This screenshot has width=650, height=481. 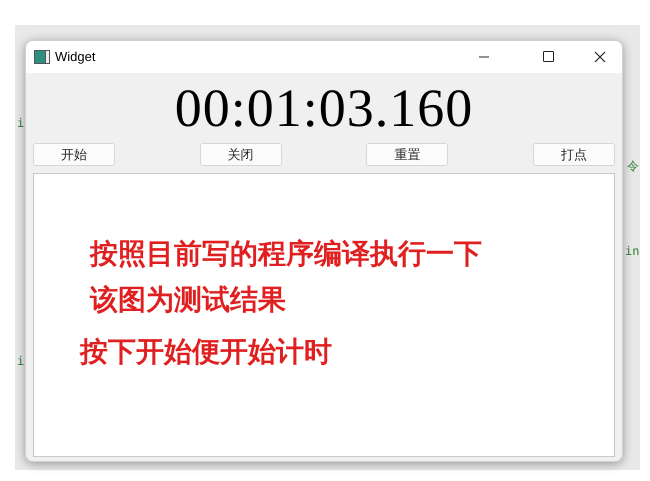 What do you see at coordinates (286, 254) in the screenshot?
I see `text-line: 按照目前写的程序编译执行一下` at bounding box center [286, 254].